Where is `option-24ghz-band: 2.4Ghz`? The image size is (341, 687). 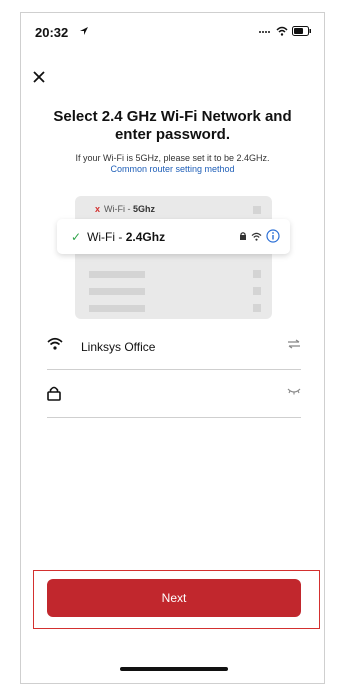 option-24ghz-band: 2.4Ghz is located at coordinates (145, 237).